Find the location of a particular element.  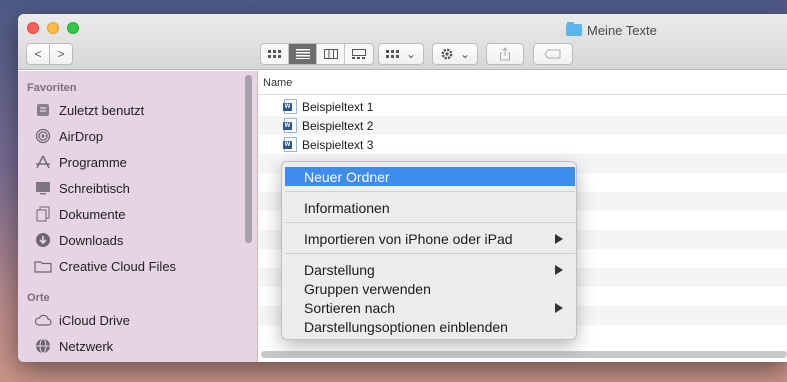

sidebar-item-applications: Programme is located at coordinates (80, 162).